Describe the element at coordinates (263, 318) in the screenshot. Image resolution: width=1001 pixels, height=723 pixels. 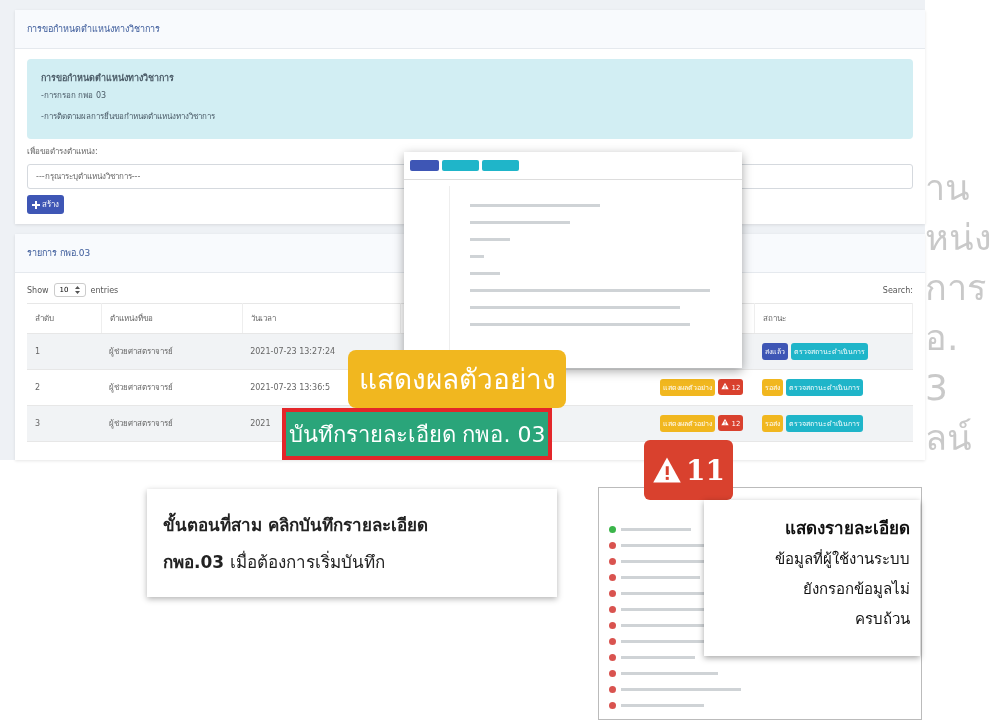
I see `column-header: วันเวลา` at that location.